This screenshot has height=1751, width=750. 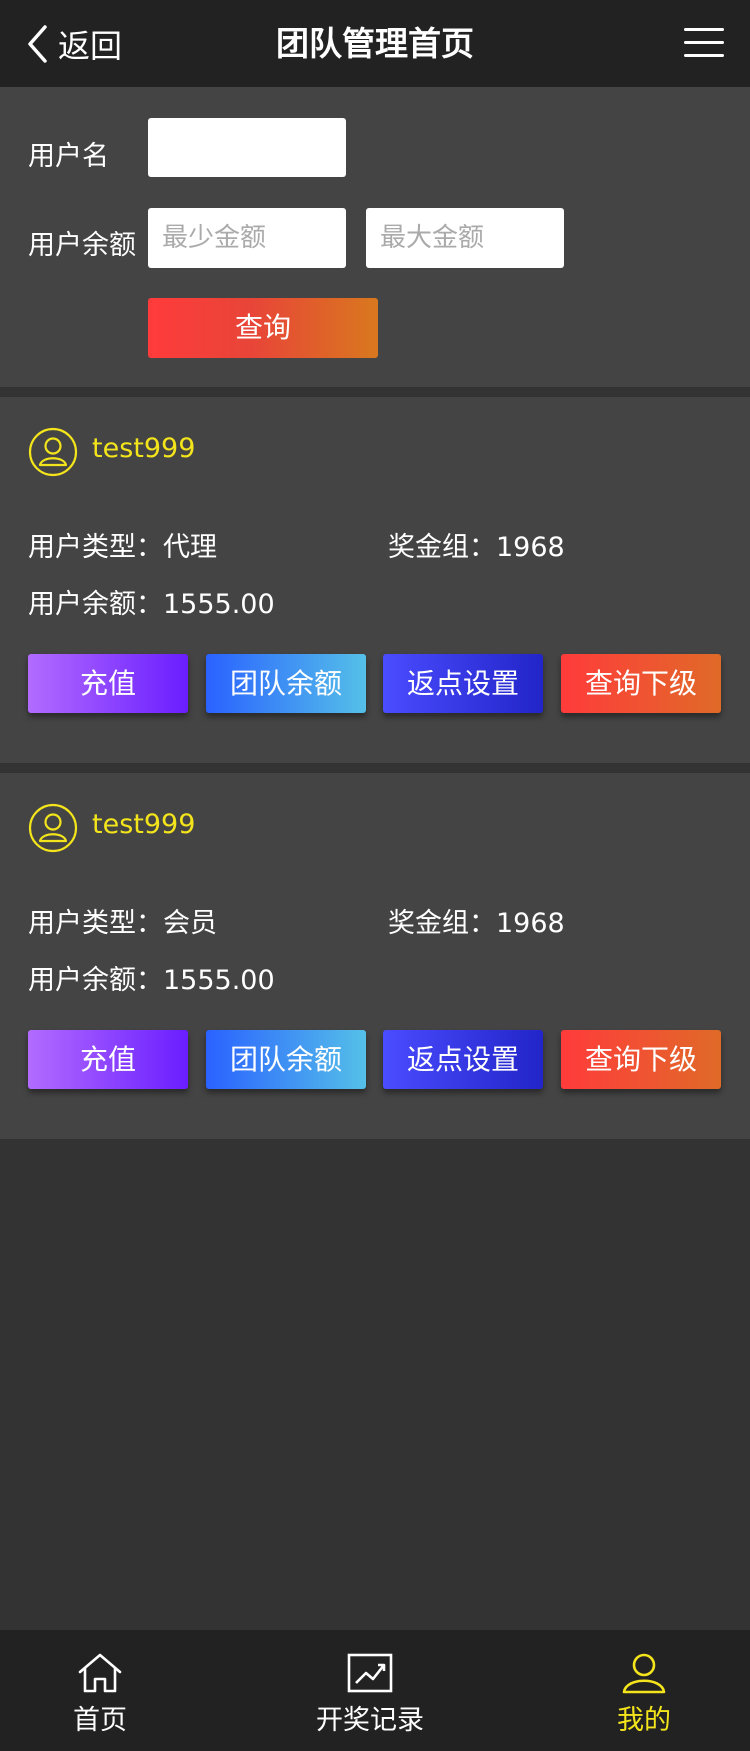 I want to click on tab-draw-history: 开奖记录, so click(x=370, y=1690).